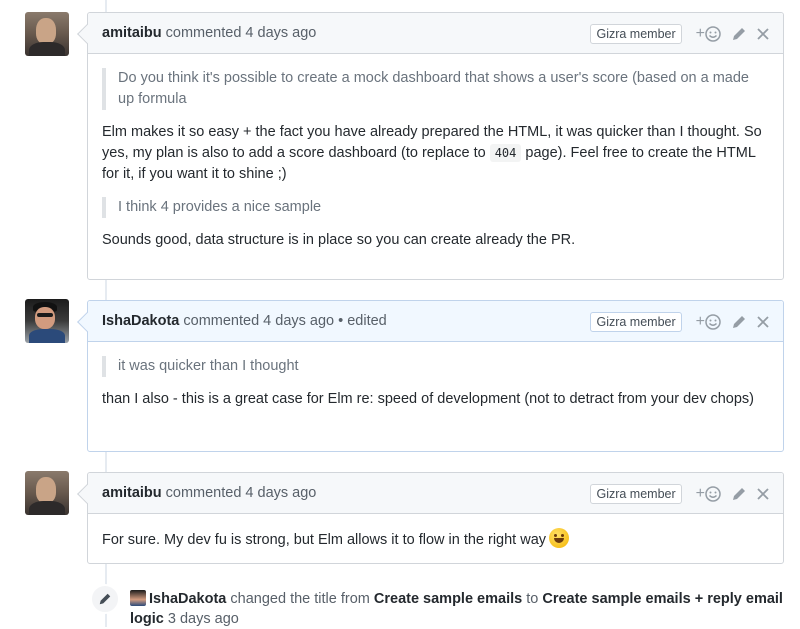 The width and height of the screenshot is (800, 629). What do you see at coordinates (140, 321) in the screenshot?
I see `comment-author: IshaDakota` at bounding box center [140, 321].